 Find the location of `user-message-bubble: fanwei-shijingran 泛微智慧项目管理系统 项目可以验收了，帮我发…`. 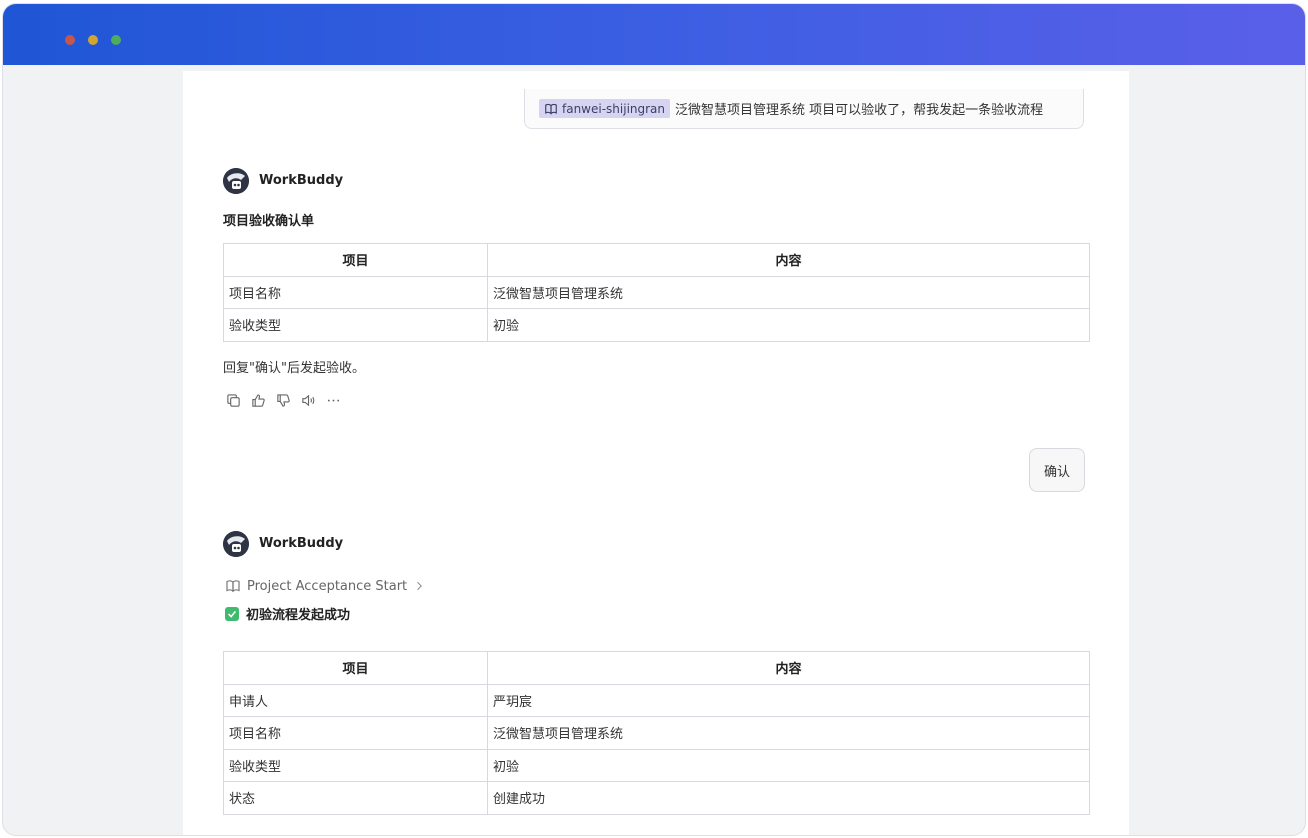

user-message-bubble: fanwei-shijingran 泛微智慧项目管理系统 项目可以验收了，帮我发… is located at coordinates (804, 109).